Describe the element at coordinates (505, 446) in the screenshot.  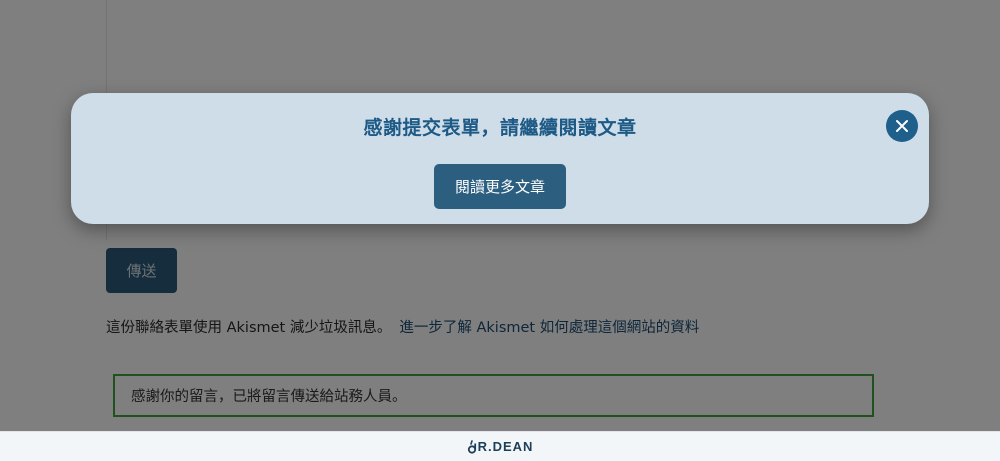
I see `brand-text: R.DEAN` at that location.